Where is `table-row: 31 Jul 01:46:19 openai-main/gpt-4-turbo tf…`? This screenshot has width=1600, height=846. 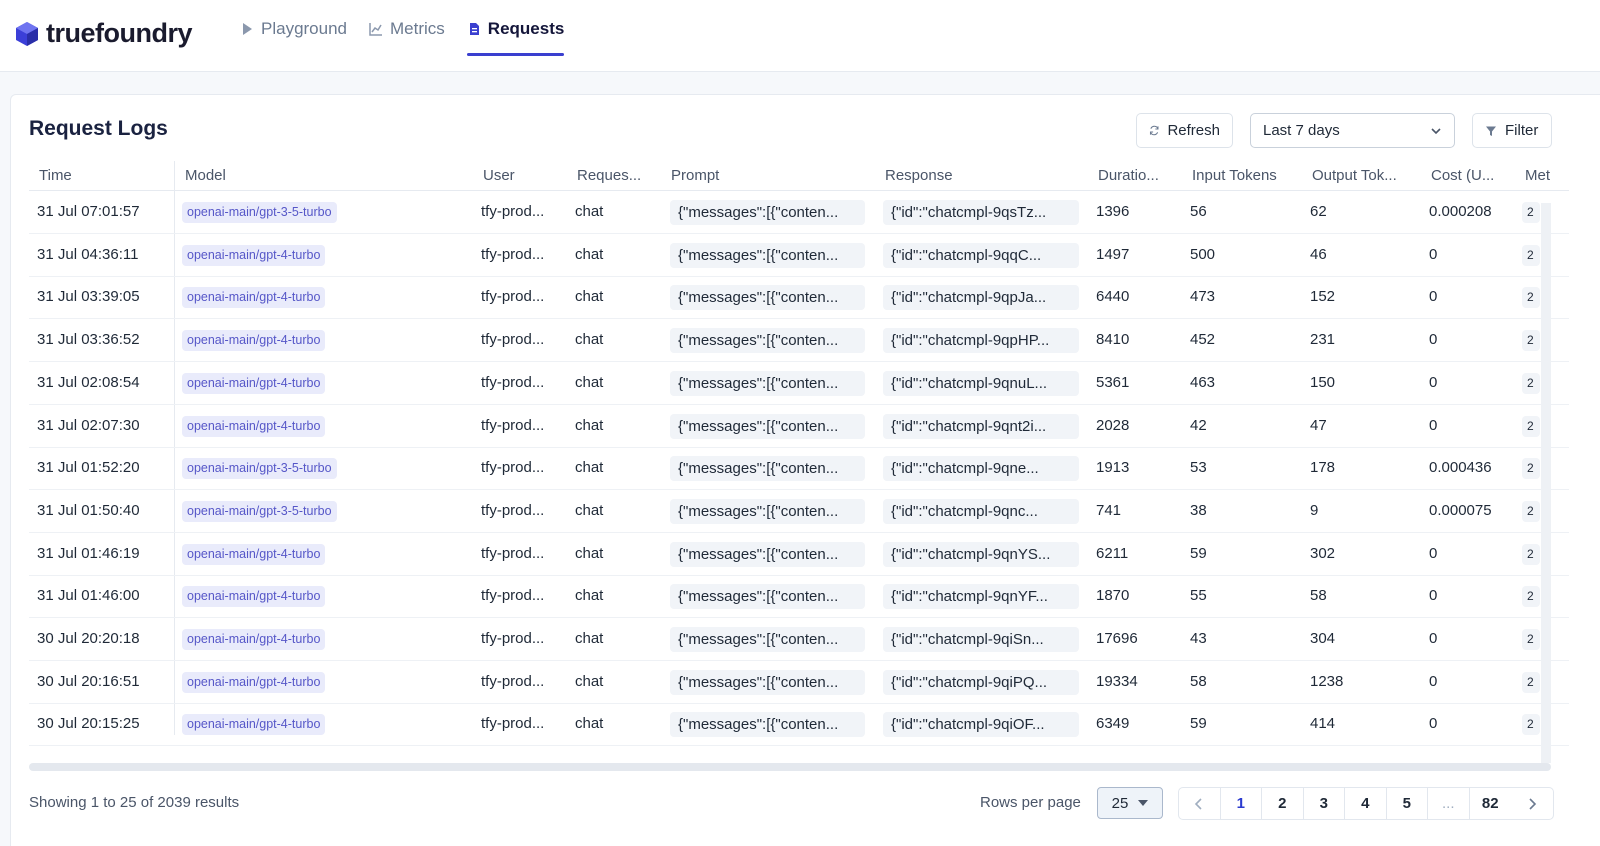
table-row: 31 Jul 01:46:19 openai-main/gpt-4-turbo tf… is located at coordinates (799, 554).